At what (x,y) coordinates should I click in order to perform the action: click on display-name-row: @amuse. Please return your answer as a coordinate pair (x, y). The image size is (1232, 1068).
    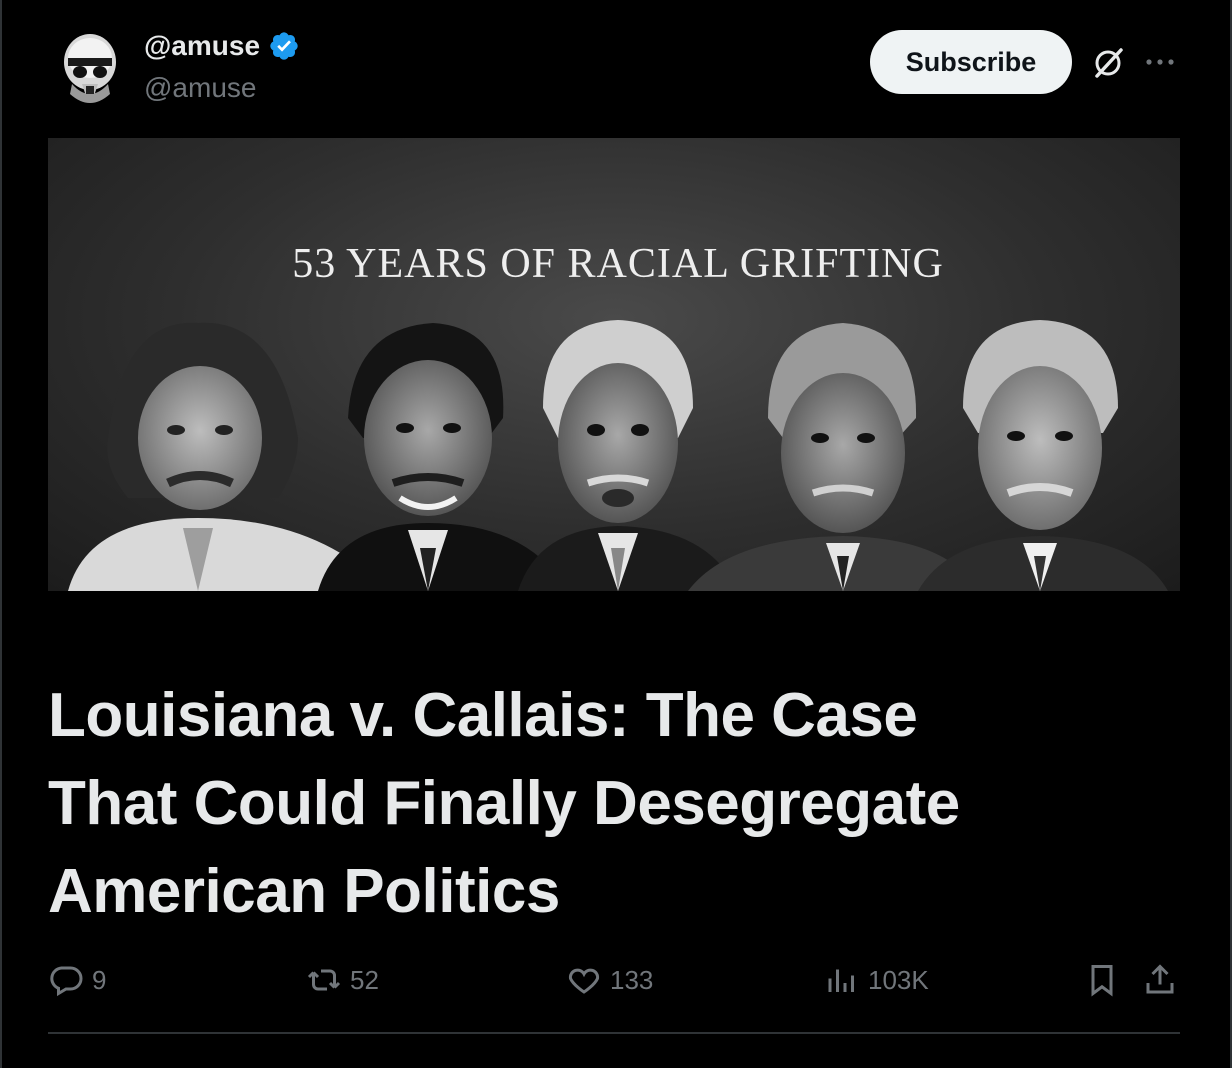
    Looking at the image, I should click on (222, 46).